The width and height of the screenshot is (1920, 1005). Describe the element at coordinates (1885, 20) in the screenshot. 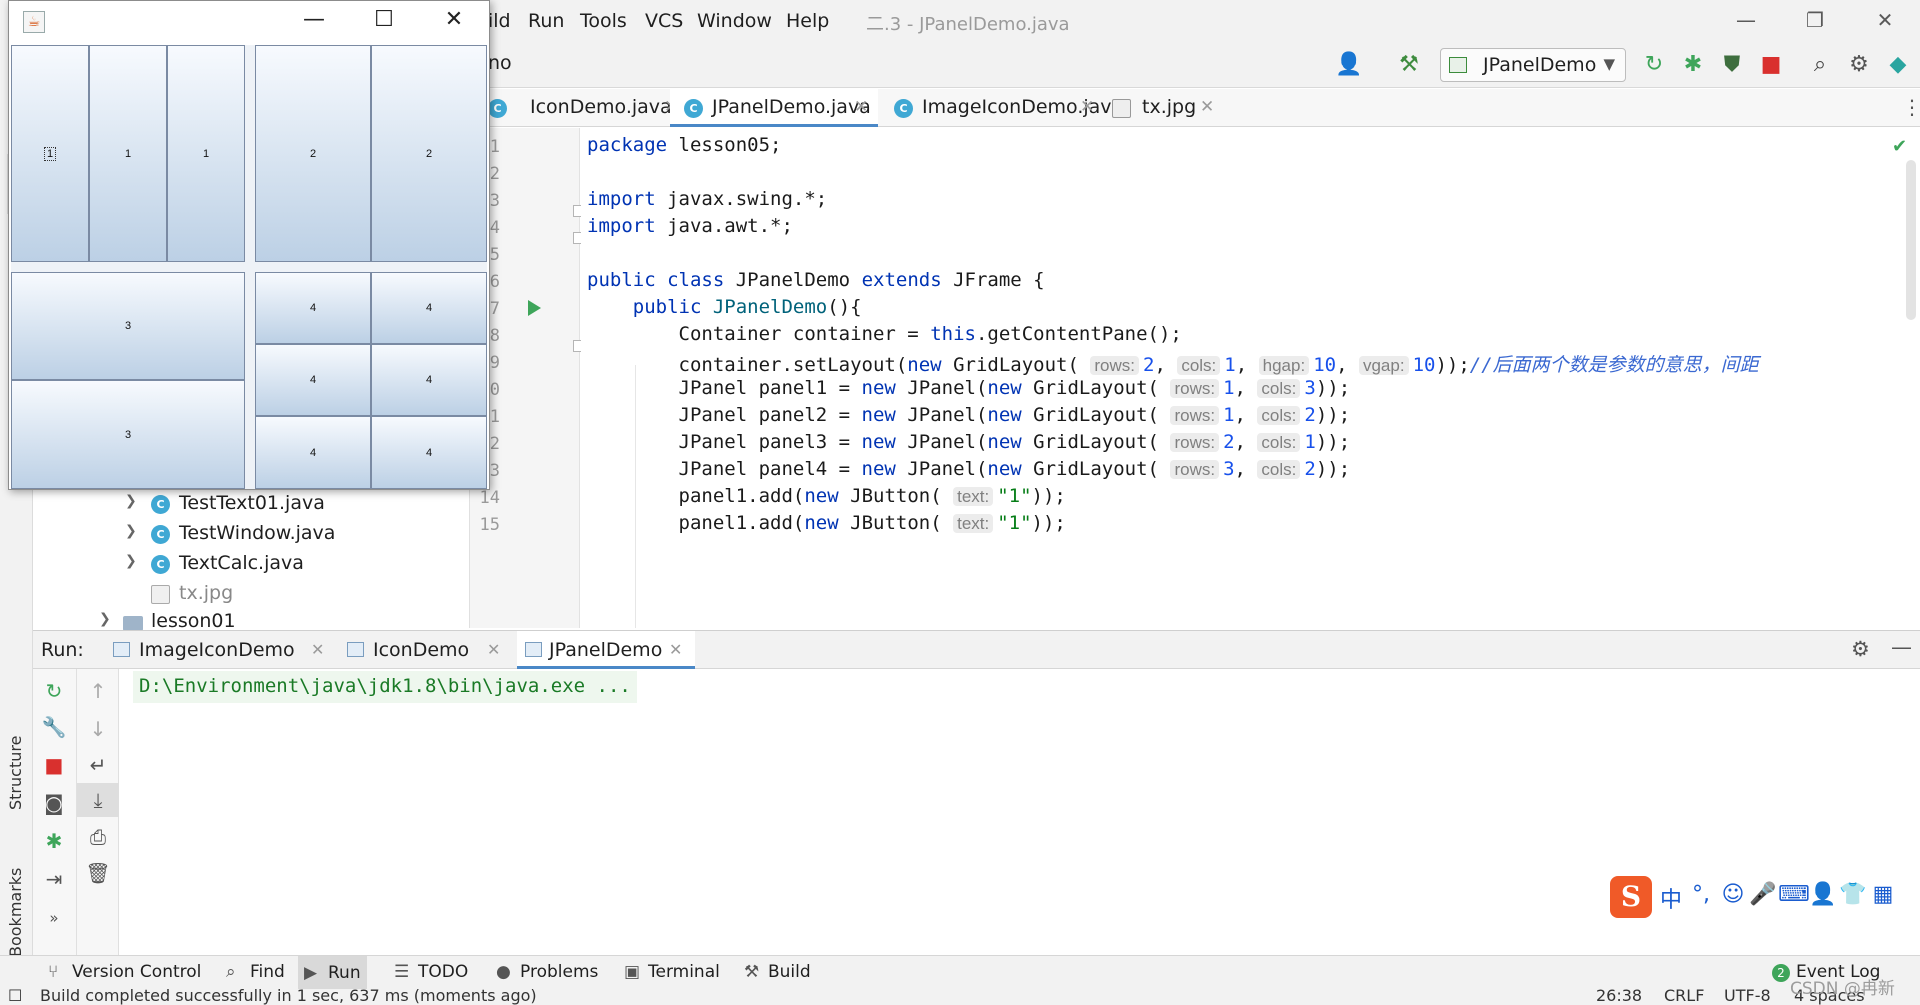

I see `close-button: ✕` at that location.